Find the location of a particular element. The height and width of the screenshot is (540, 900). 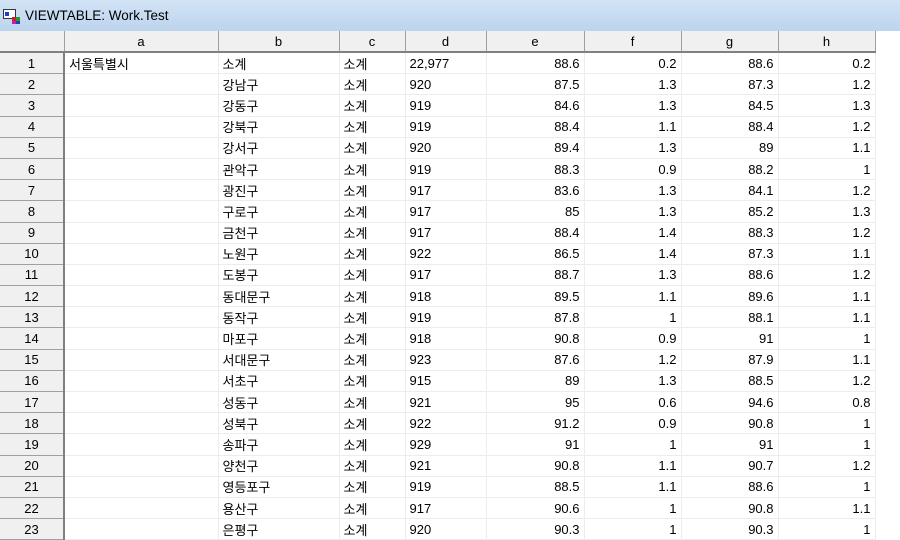

cell-f: 1.1 is located at coordinates (633, 487).